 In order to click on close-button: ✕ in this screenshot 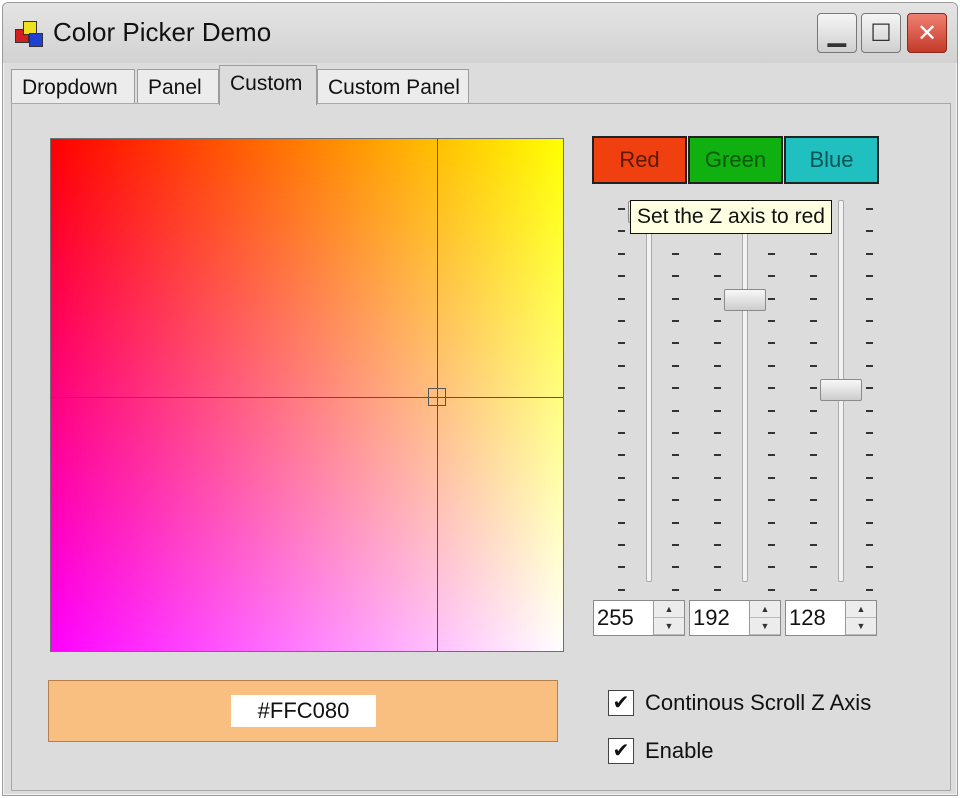, I will do `click(927, 33)`.